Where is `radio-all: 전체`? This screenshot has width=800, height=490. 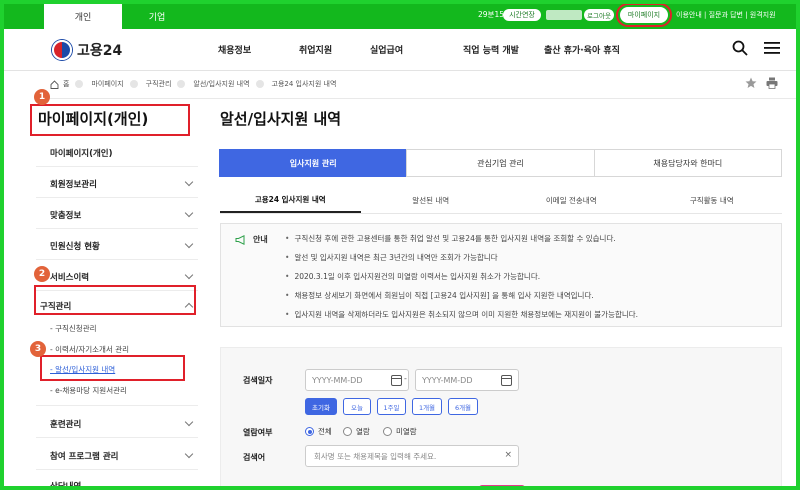
radio-all: 전체 is located at coordinates (318, 431).